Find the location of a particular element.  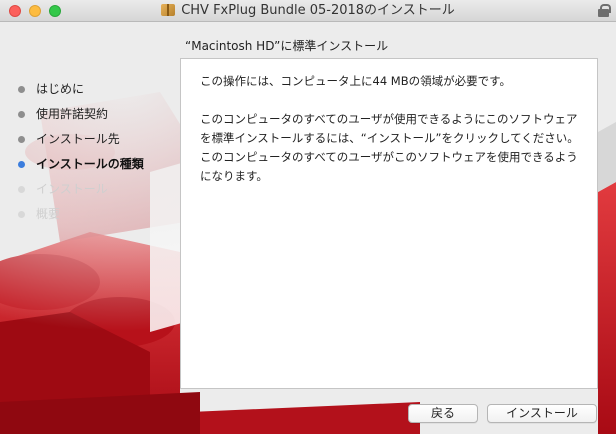

lock-icon is located at coordinates (604, 10).